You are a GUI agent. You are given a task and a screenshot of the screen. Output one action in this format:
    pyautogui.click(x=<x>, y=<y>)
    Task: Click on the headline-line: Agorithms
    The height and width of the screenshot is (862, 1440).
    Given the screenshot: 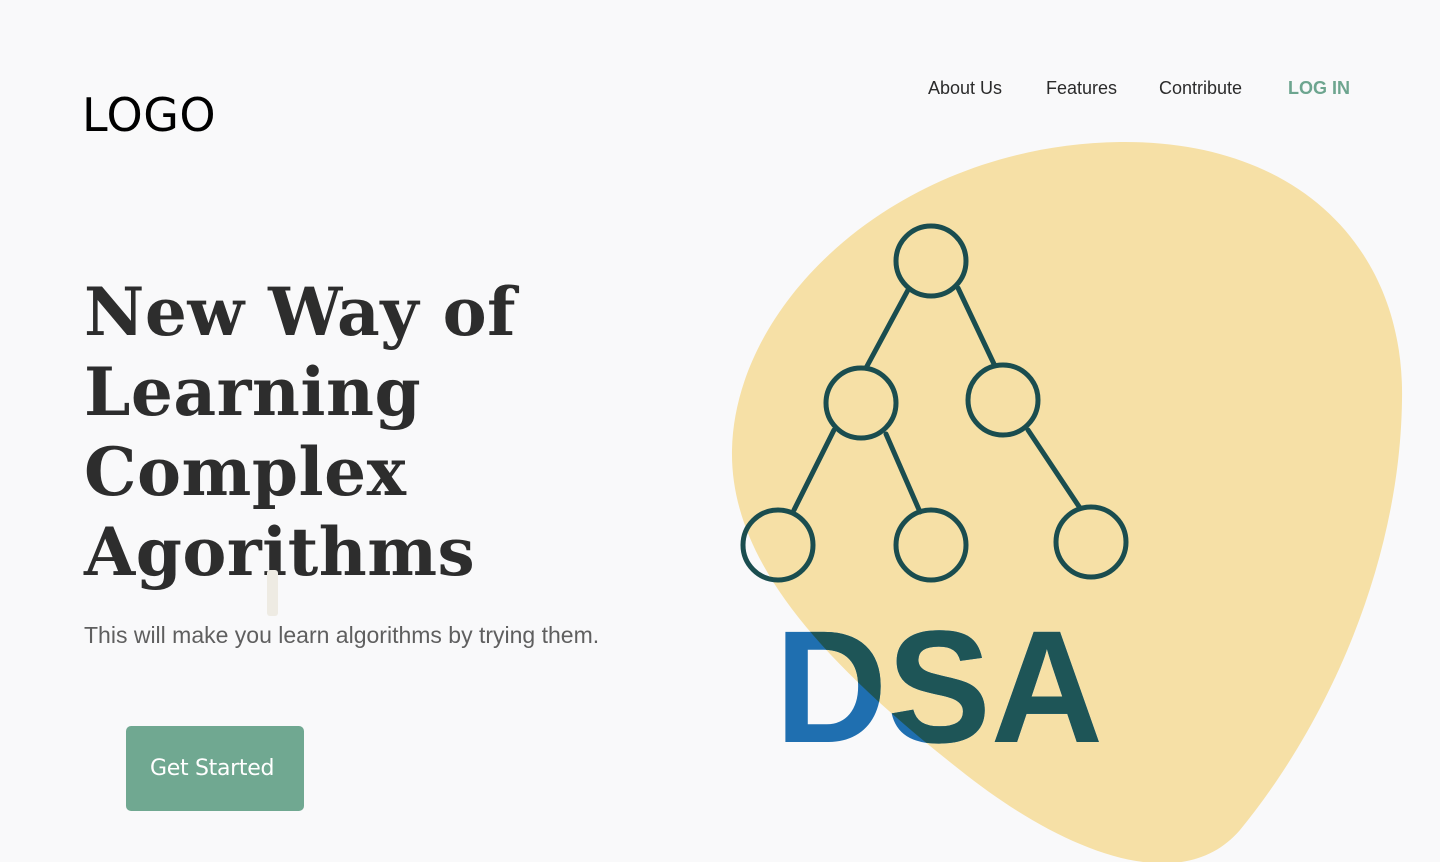 What is the action you would take?
    pyautogui.click(x=280, y=552)
    